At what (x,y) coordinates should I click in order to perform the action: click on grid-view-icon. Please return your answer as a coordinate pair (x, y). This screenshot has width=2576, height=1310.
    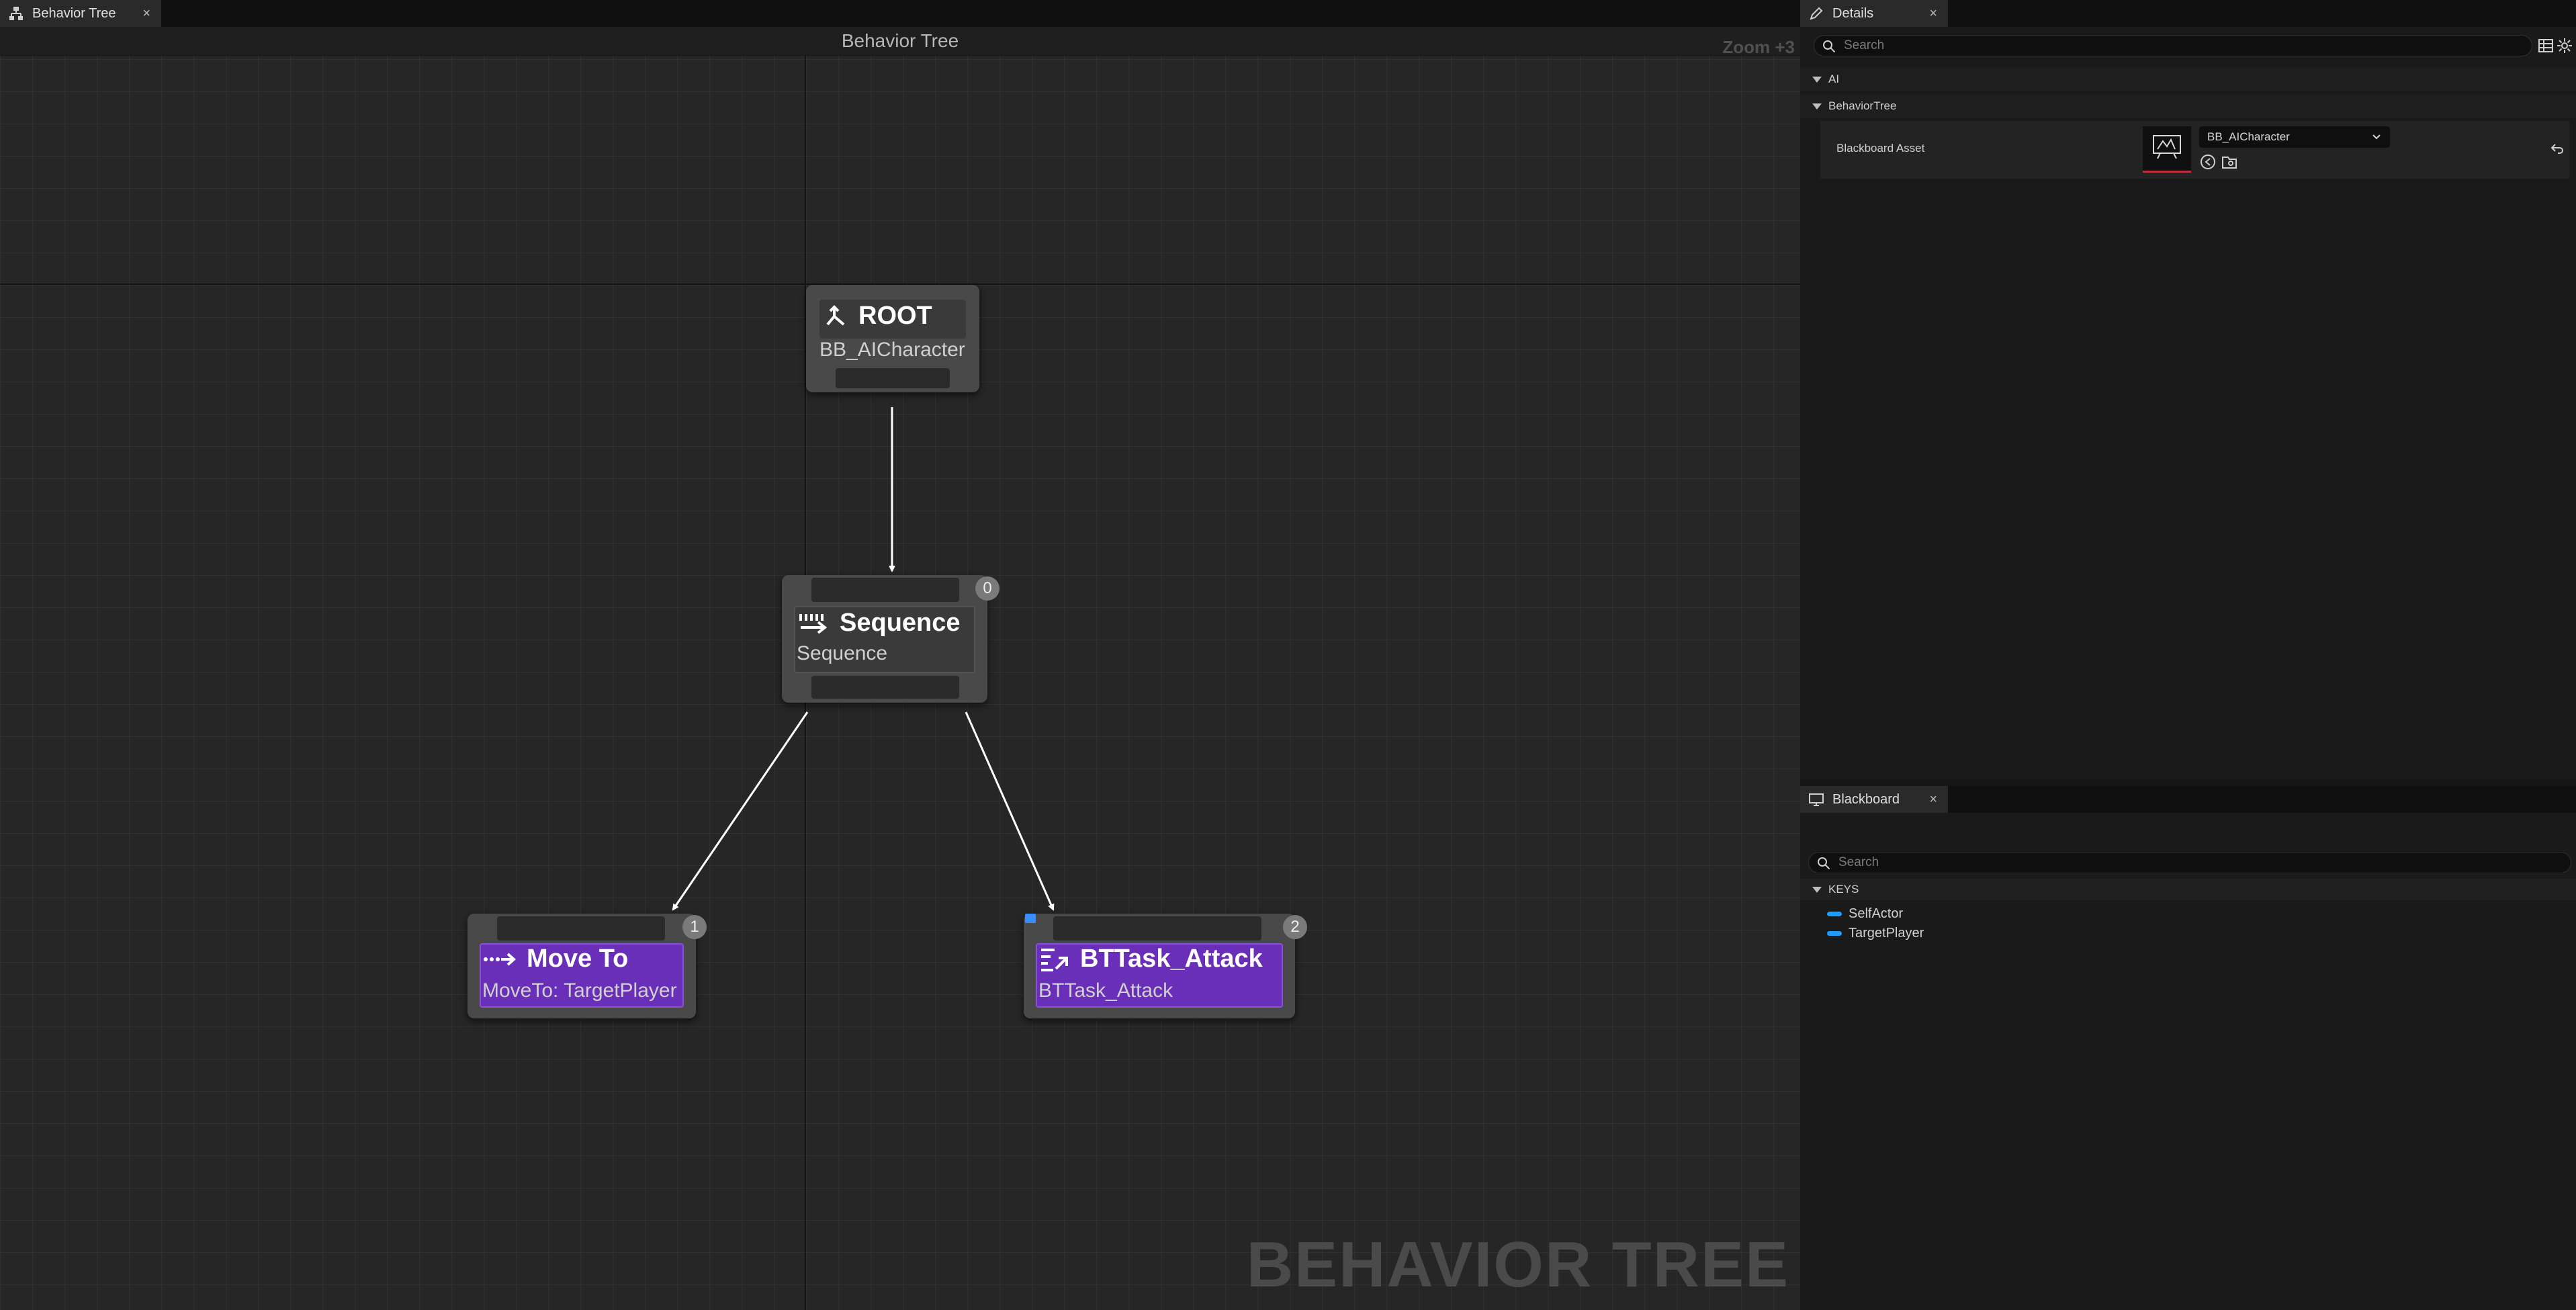
    Looking at the image, I should click on (2546, 47).